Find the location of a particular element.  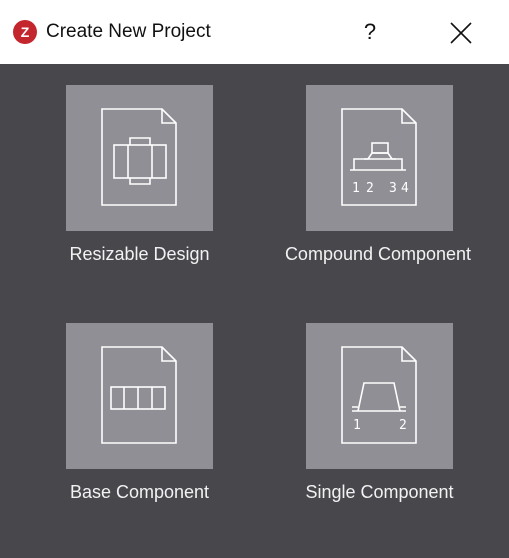

close-icon is located at coordinates (461, 33).